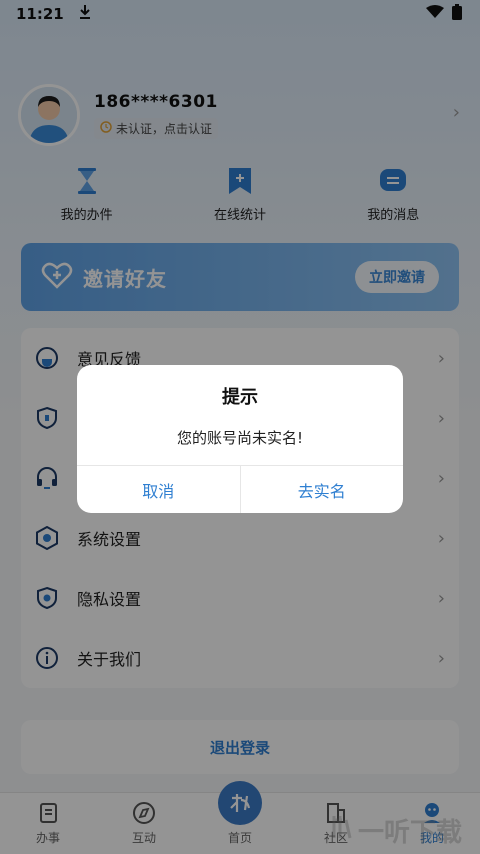 The image size is (480, 854). What do you see at coordinates (158, 489) in the screenshot?
I see `cancel-button: 取消` at bounding box center [158, 489].